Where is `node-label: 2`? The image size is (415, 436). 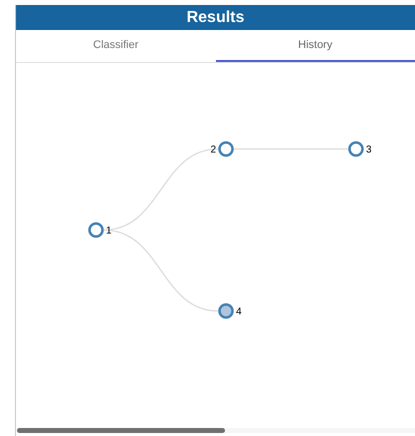
node-label: 2 is located at coordinates (213, 150).